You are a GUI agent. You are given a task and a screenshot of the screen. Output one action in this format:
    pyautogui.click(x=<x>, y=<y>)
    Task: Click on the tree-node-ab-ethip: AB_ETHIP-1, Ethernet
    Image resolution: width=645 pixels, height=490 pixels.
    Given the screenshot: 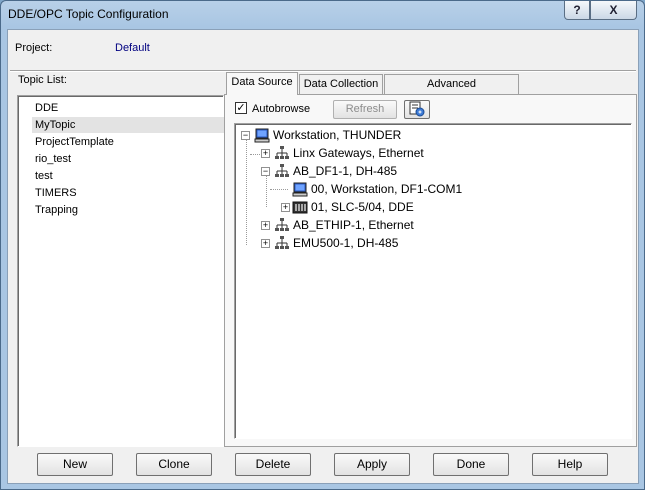 What is the action you would take?
    pyautogui.click(x=344, y=225)
    